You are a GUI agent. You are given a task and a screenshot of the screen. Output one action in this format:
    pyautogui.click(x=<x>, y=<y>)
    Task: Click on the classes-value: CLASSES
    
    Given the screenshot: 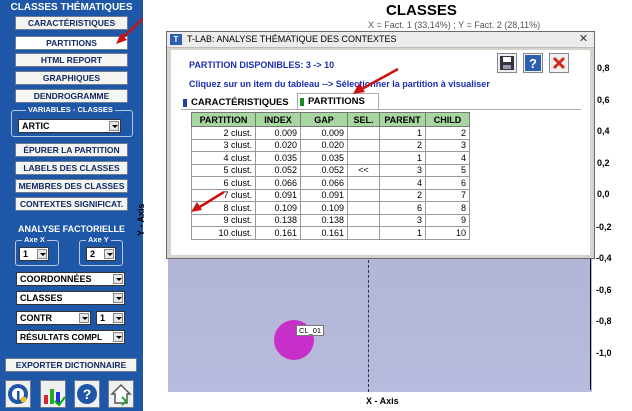 What is the action you would take?
    pyautogui.click(x=41, y=298)
    